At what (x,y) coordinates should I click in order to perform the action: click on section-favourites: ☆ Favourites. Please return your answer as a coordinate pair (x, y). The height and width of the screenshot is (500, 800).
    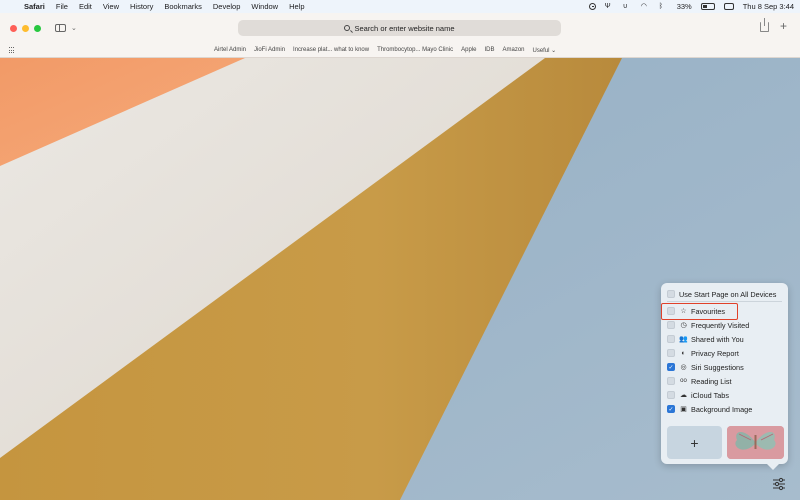
    Looking at the image, I should click on (696, 311).